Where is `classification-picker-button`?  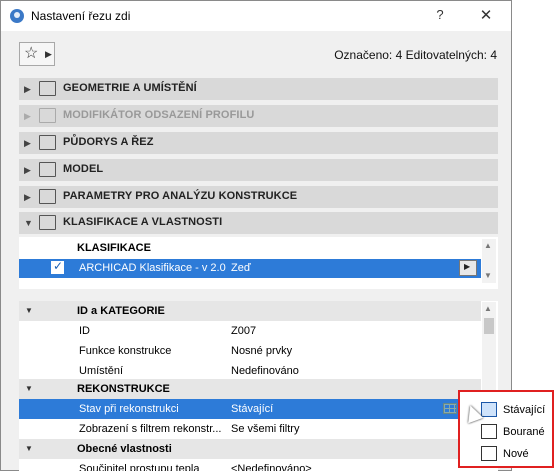 classification-picker-button is located at coordinates (468, 268).